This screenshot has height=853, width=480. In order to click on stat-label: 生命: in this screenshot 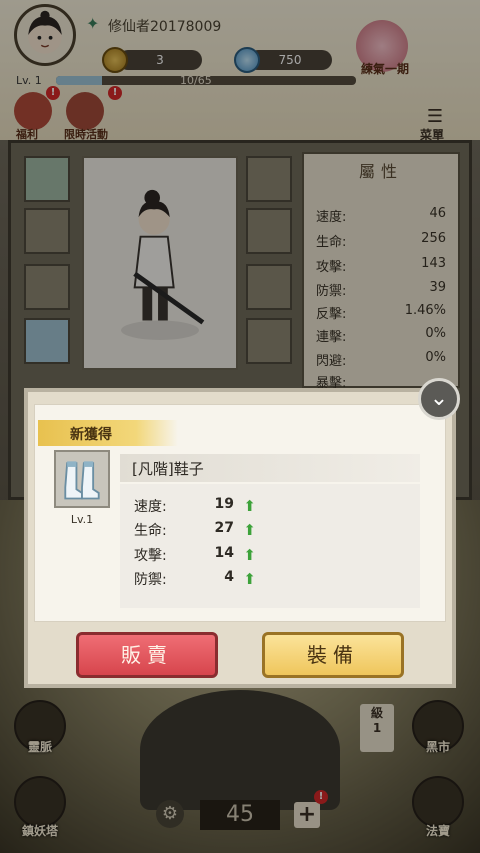, I will do `click(150, 531)`.